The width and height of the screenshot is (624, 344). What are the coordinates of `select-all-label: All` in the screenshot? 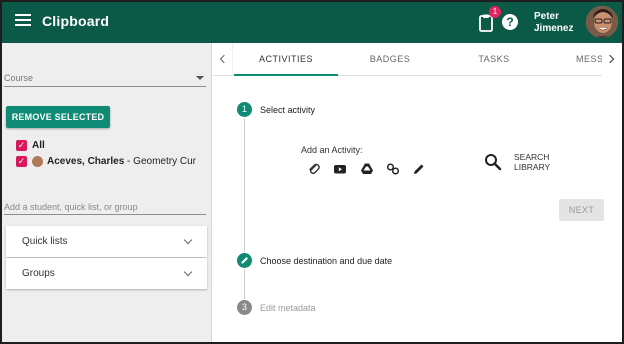 It's located at (38, 145).